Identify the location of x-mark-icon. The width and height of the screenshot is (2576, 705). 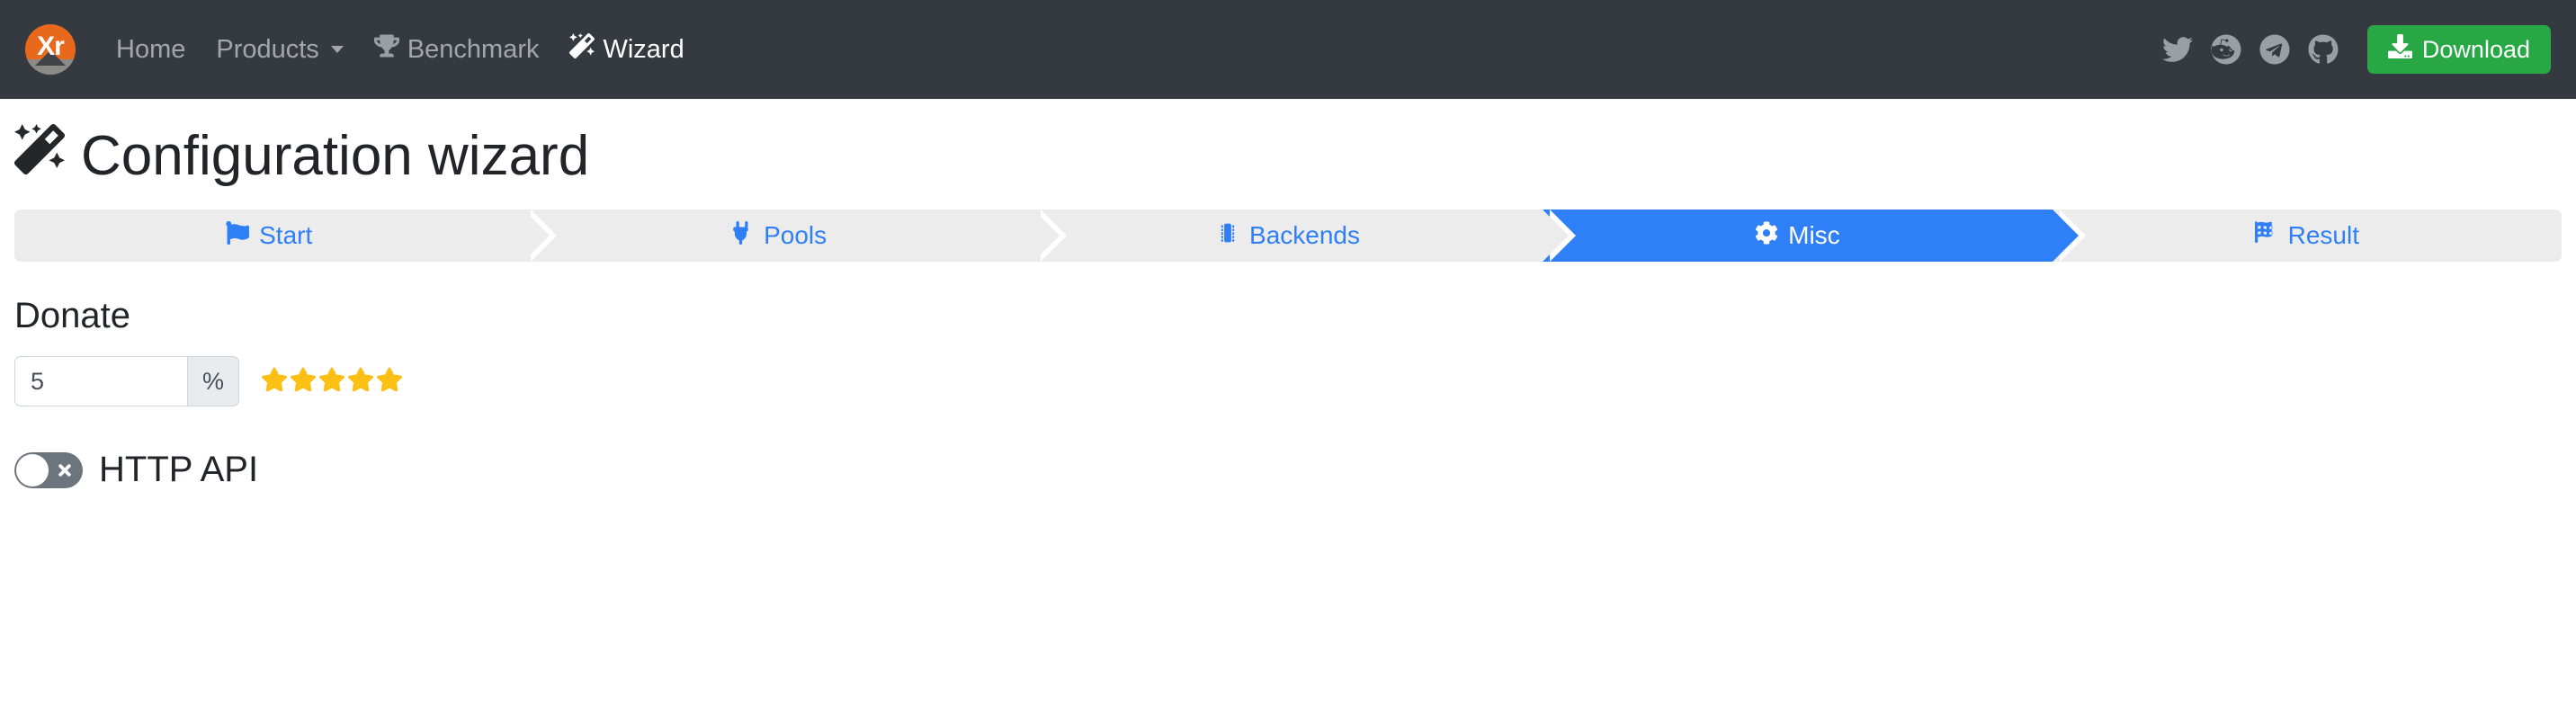
(65, 470).